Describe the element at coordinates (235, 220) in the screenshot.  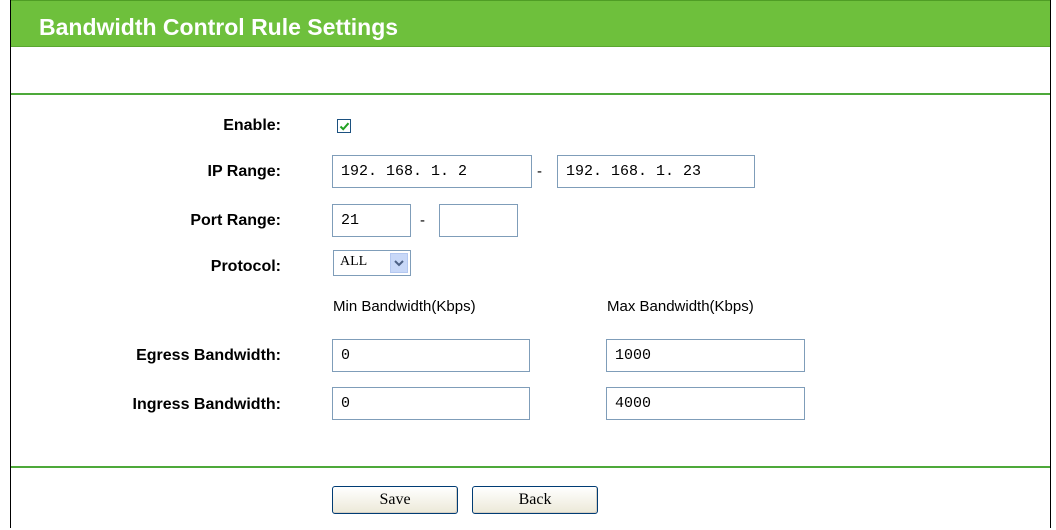
I see `port-range-label: Port Range:` at that location.